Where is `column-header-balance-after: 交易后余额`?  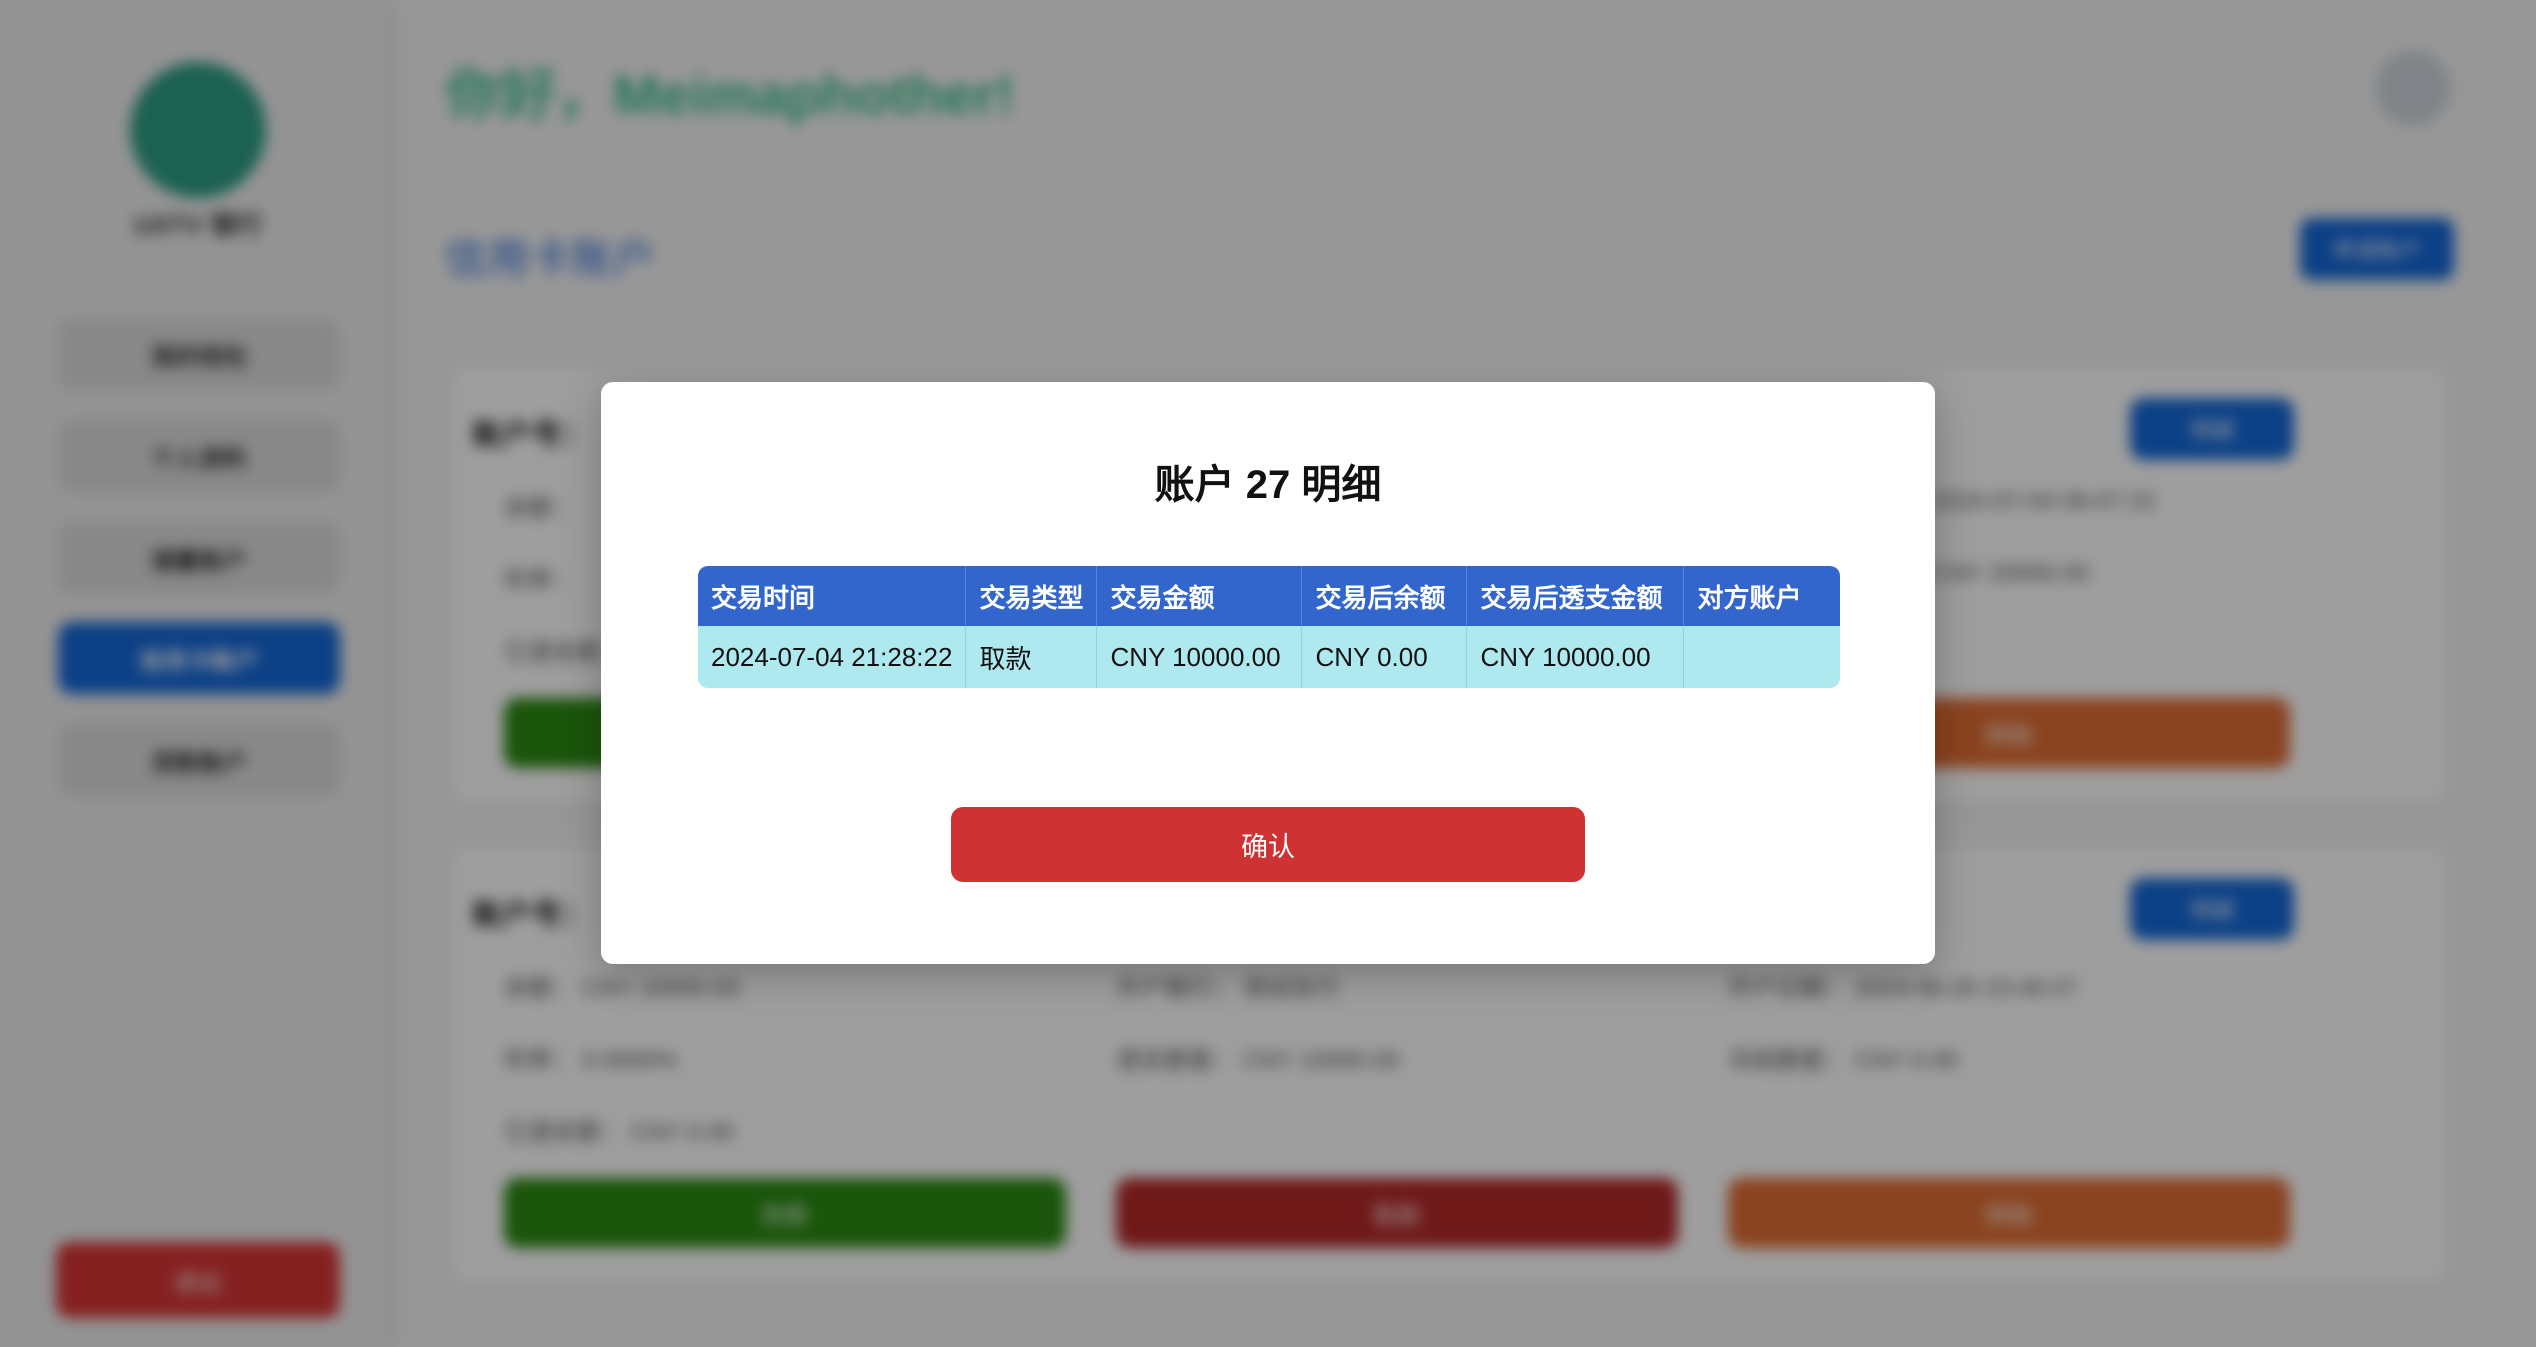
column-header-balance-after: 交易后余额 is located at coordinates (1385, 596).